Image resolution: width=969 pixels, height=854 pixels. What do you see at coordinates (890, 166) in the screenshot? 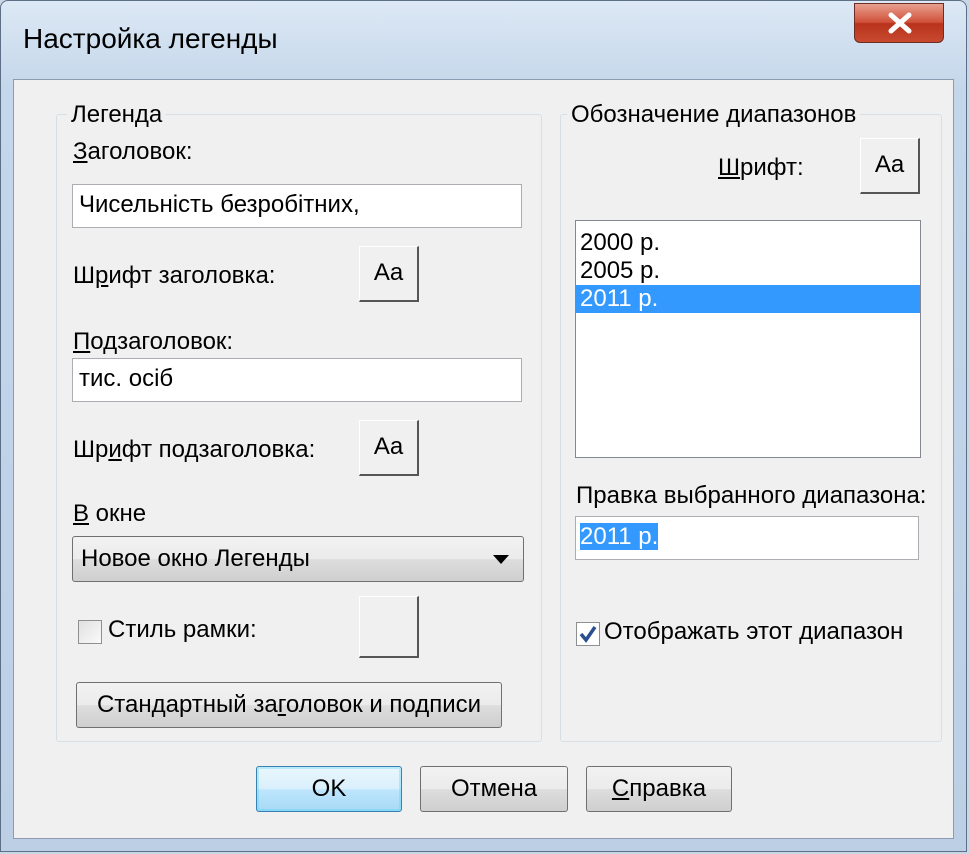
I see `ranges-font-button: Aa` at bounding box center [890, 166].